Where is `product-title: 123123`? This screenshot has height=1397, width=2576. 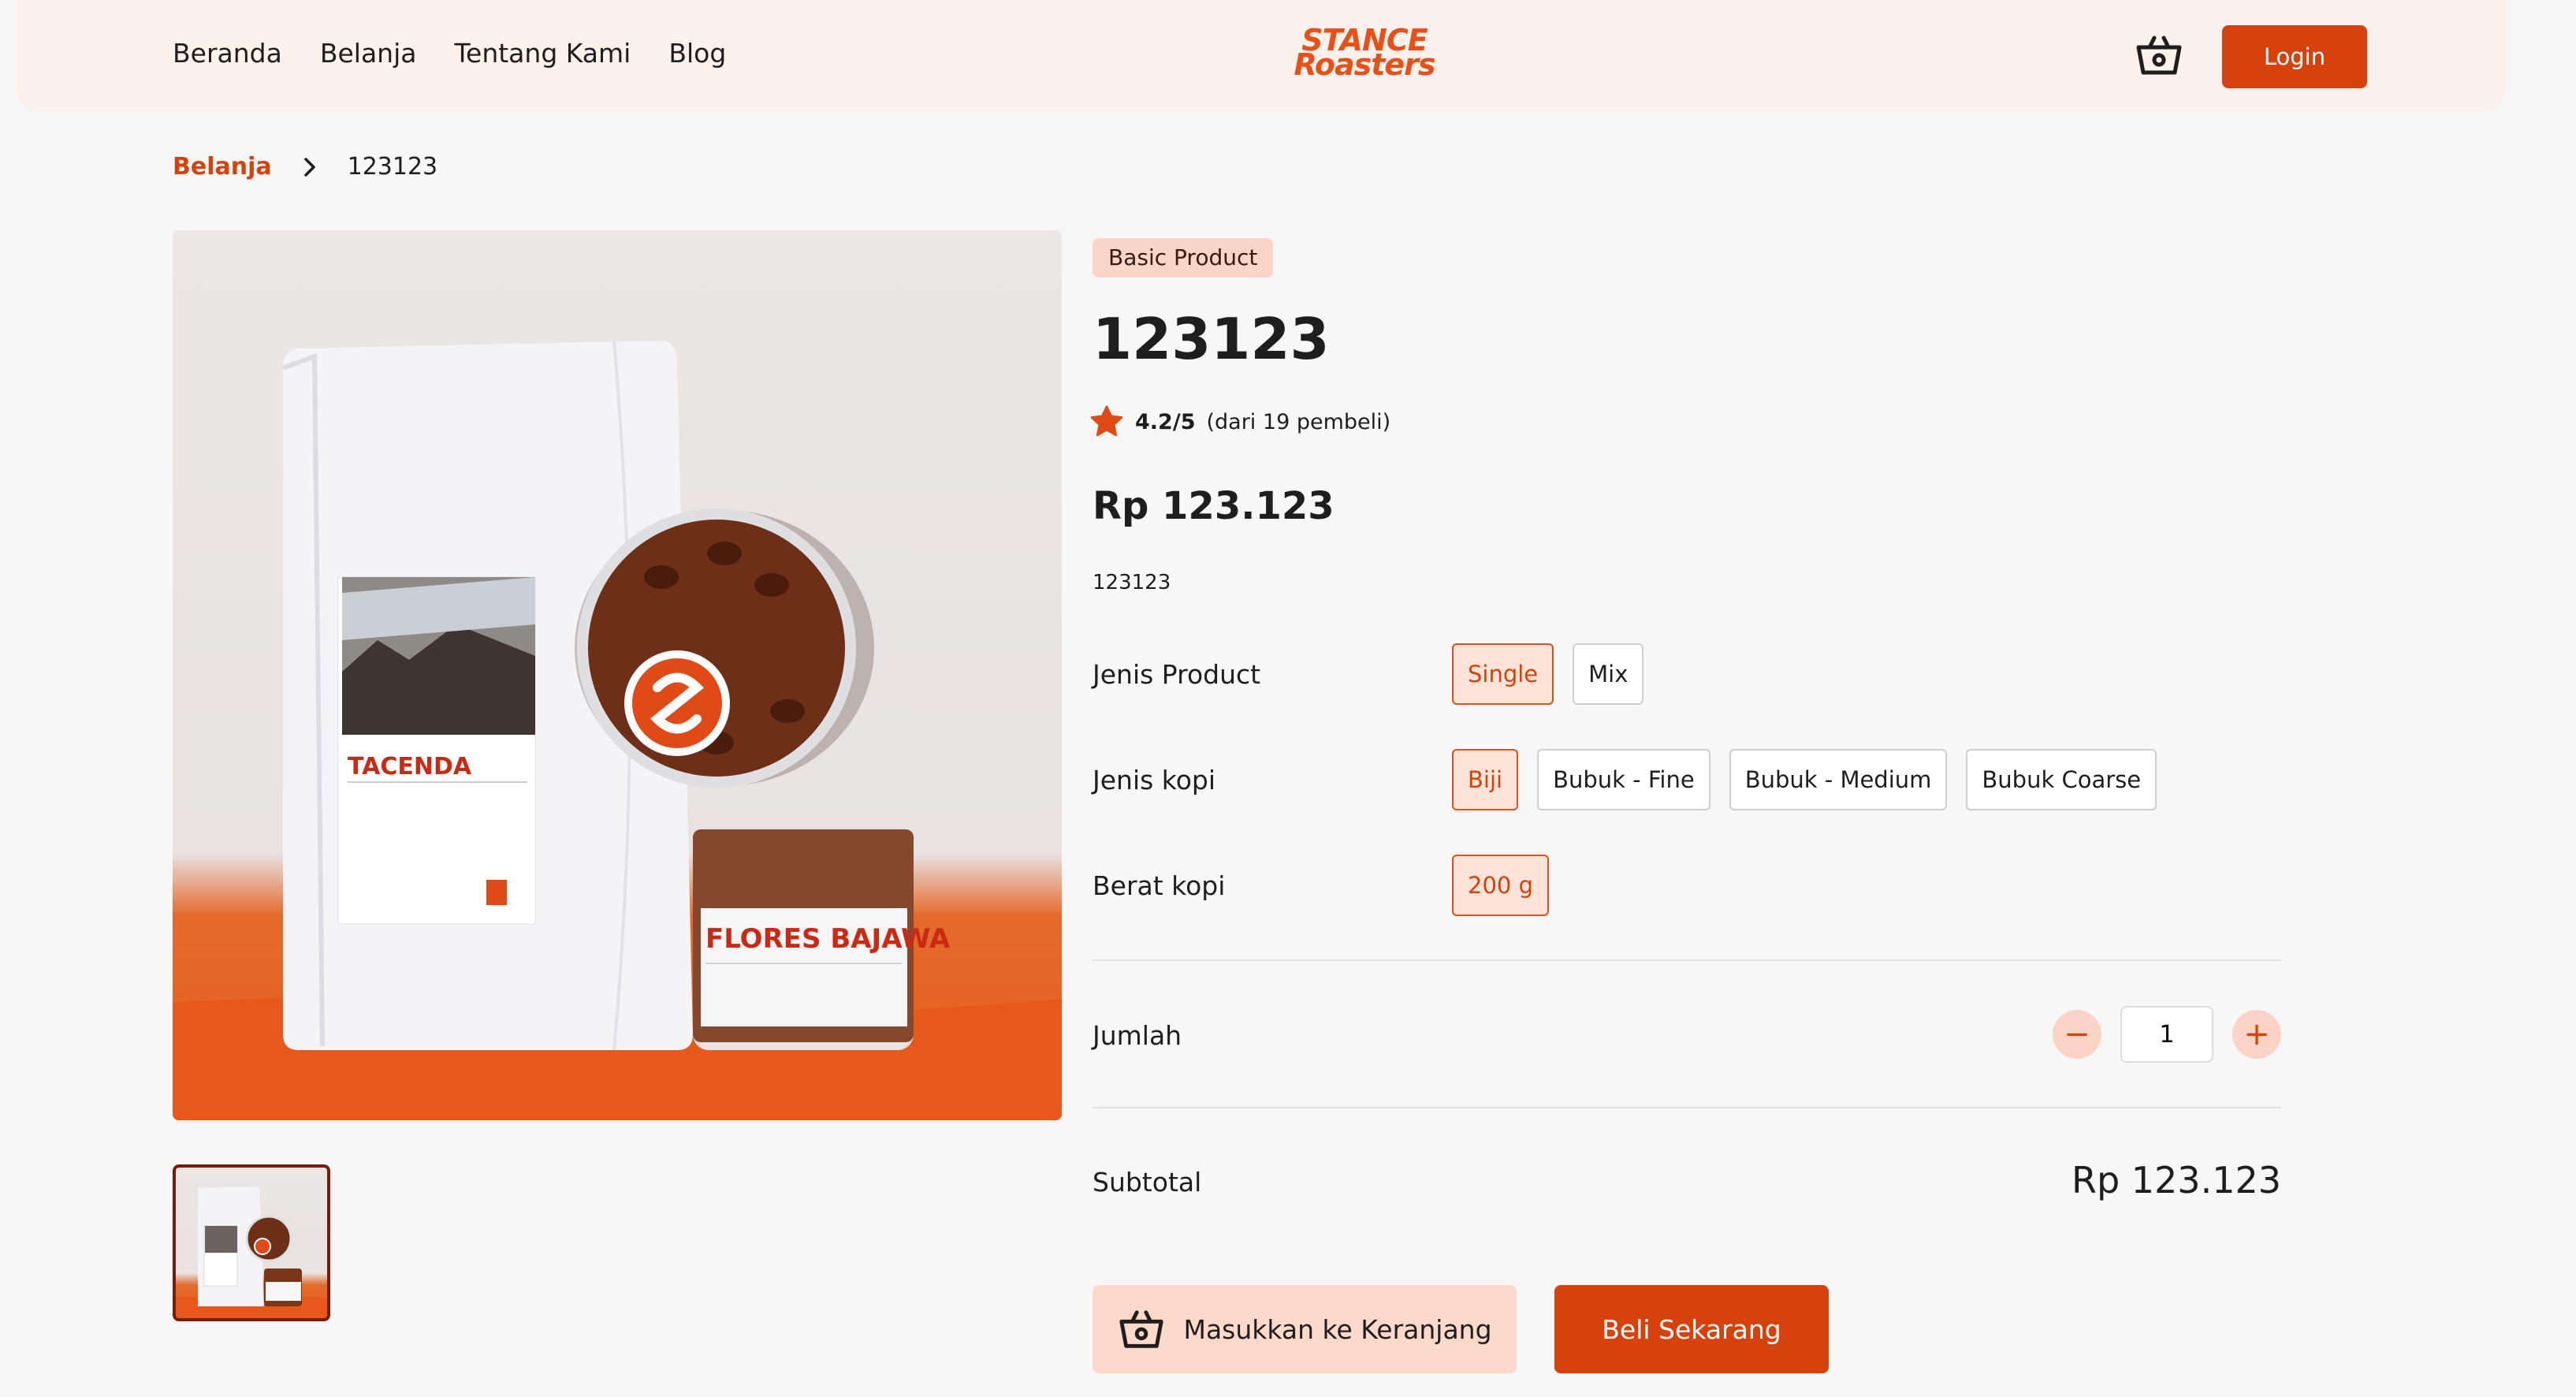 product-title: 123123 is located at coordinates (1211, 339).